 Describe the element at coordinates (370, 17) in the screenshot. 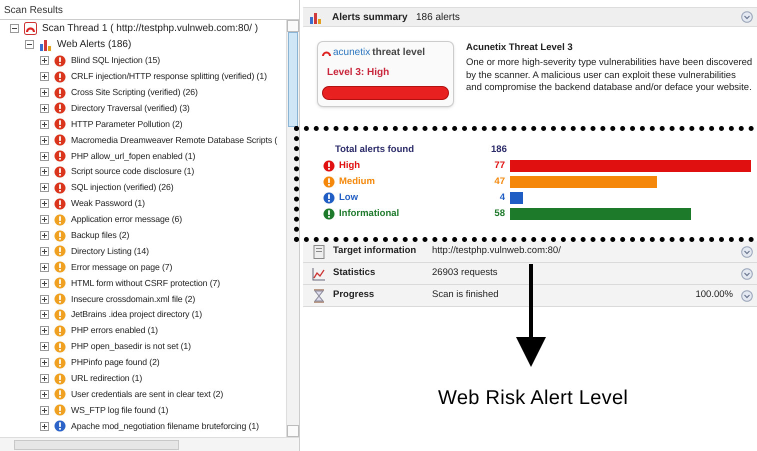

I see `section-title: Alerts summary` at that location.